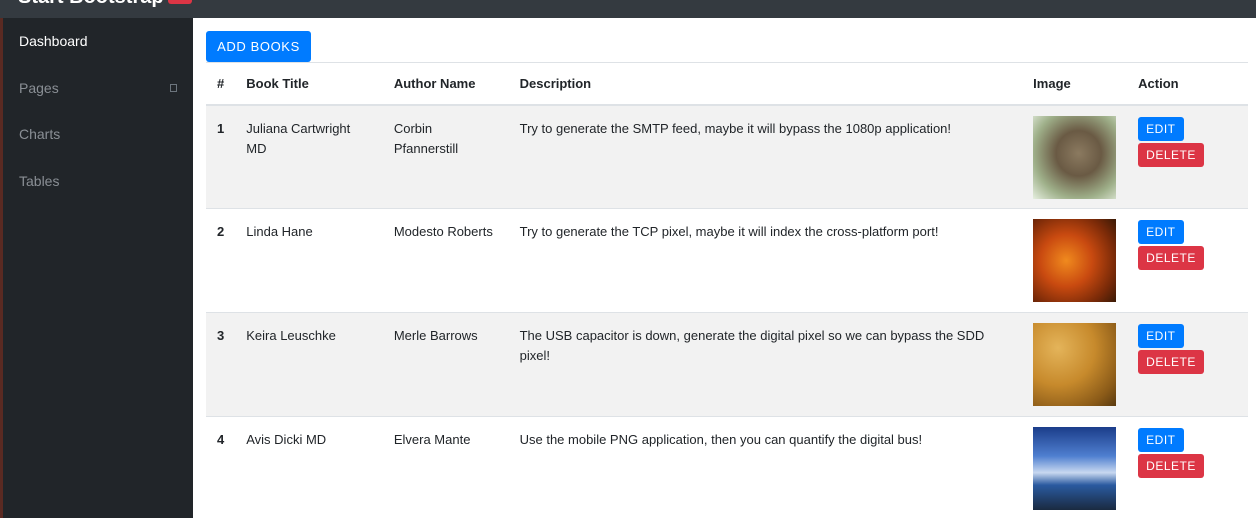 Image resolution: width=1256 pixels, height=521 pixels. What do you see at coordinates (96, 268) in the screenshot?
I see `sidebar: Dashboard Pages Charts Tables` at bounding box center [96, 268].